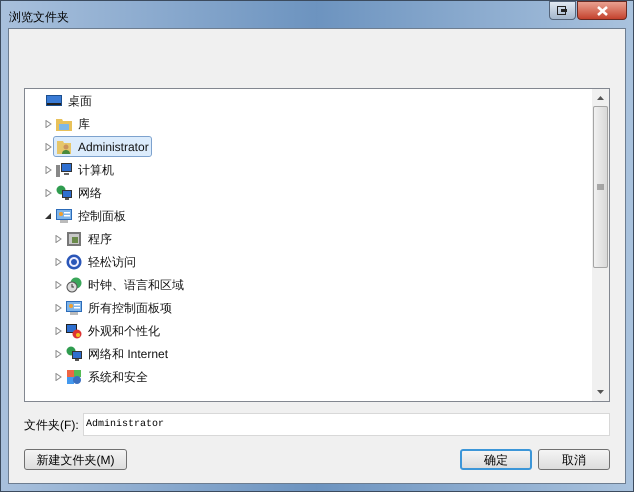 This screenshot has height=492, width=634. I want to click on tree-item: 桌面, so click(69, 100).